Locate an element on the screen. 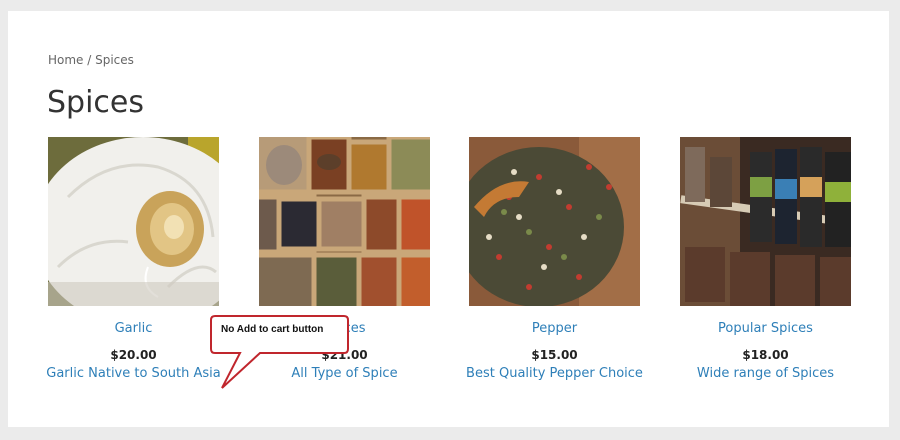  product-card-pepper: Pepper $15.00 Best Quality Pepper Choice is located at coordinates (554, 259).